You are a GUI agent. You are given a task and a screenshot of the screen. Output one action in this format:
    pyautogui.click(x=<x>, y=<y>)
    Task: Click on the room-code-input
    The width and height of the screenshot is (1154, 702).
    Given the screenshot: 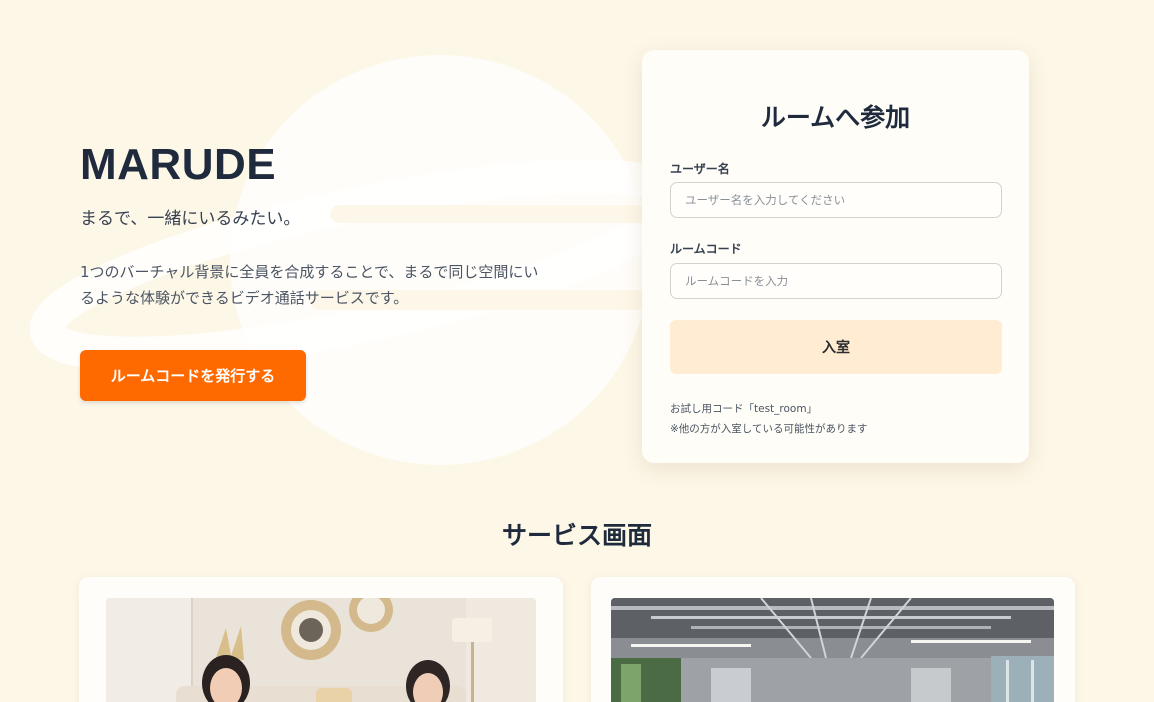 What is the action you would take?
    pyautogui.click(x=836, y=281)
    